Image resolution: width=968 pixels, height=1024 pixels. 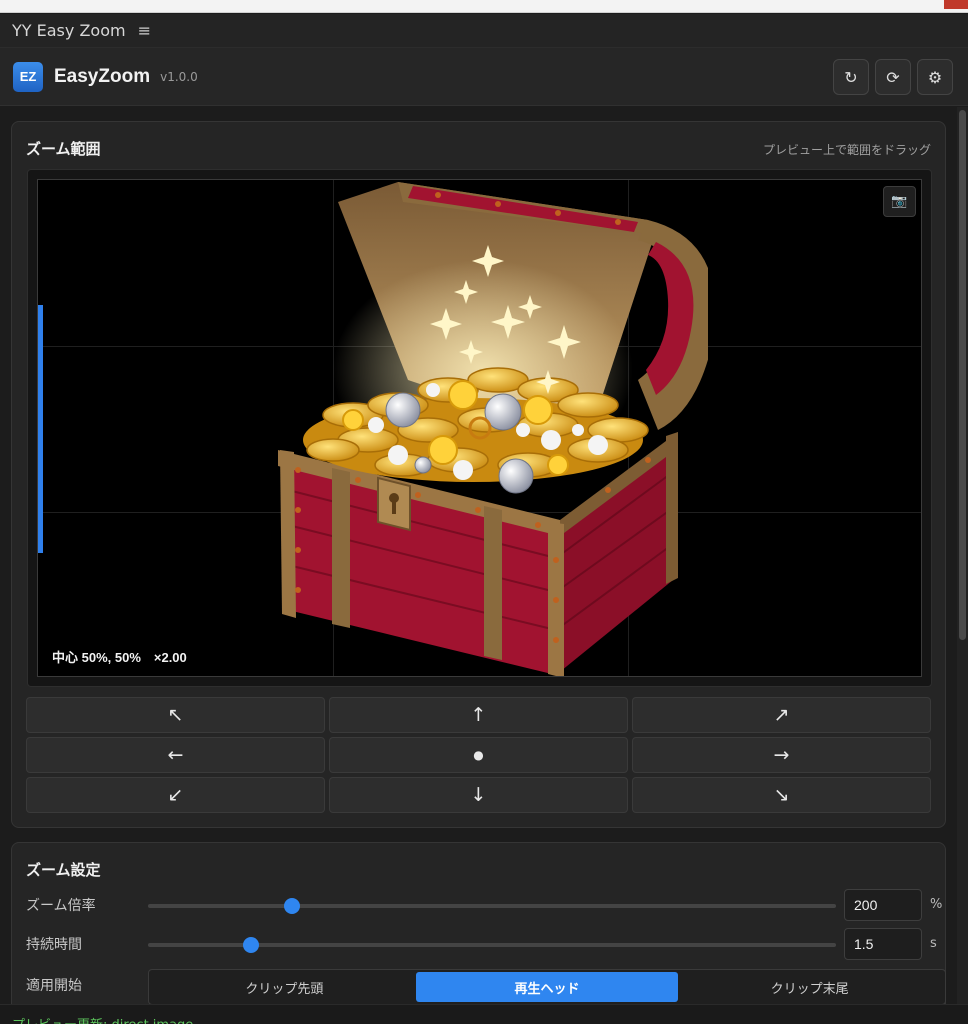 I want to click on vertical-scrollbar, so click(x=962, y=555).